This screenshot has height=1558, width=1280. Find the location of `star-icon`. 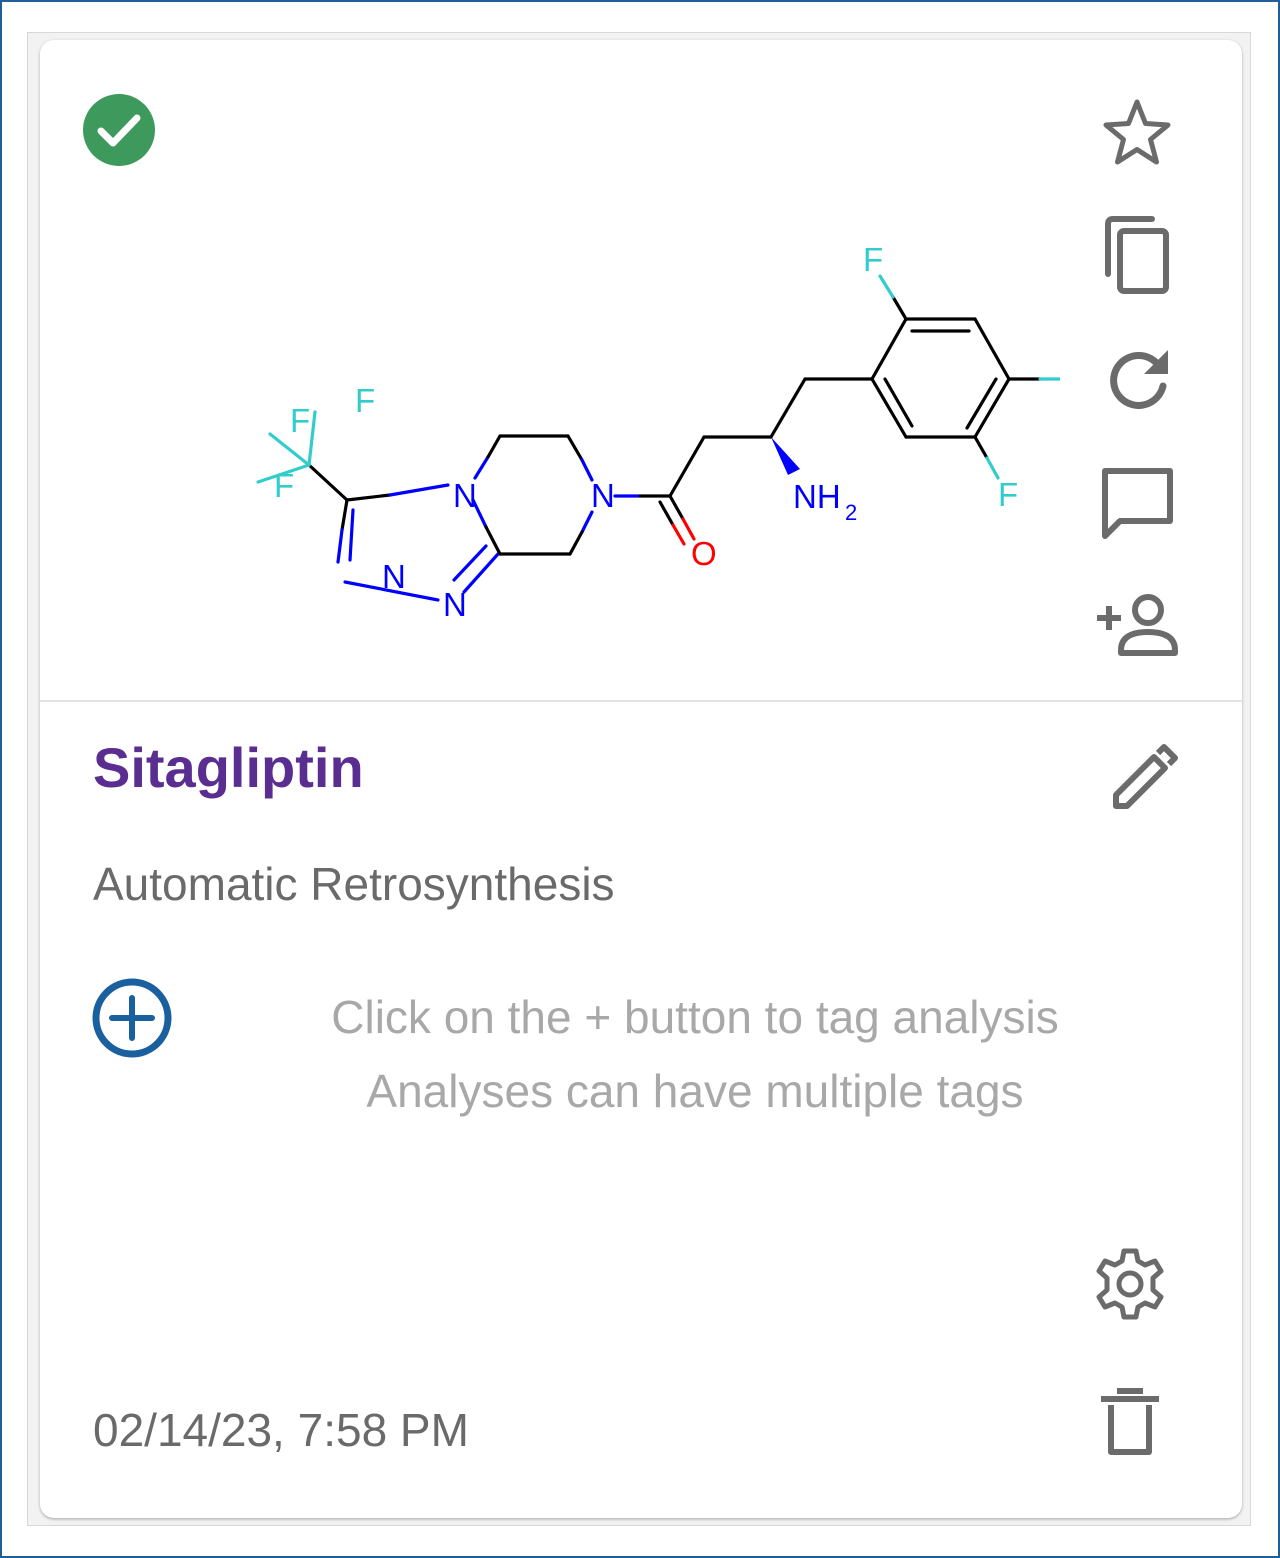

star-icon is located at coordinates (1137, 132).